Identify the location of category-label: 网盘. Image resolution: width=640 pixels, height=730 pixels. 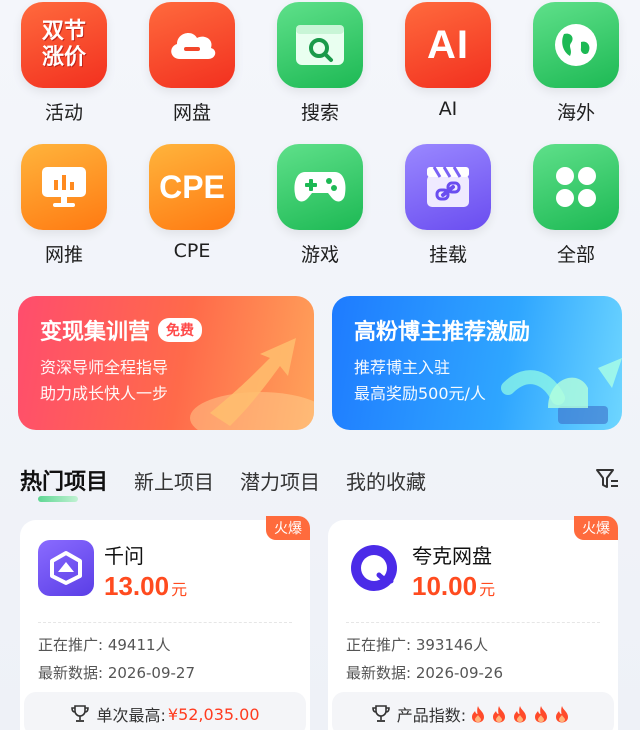
(191, 113).